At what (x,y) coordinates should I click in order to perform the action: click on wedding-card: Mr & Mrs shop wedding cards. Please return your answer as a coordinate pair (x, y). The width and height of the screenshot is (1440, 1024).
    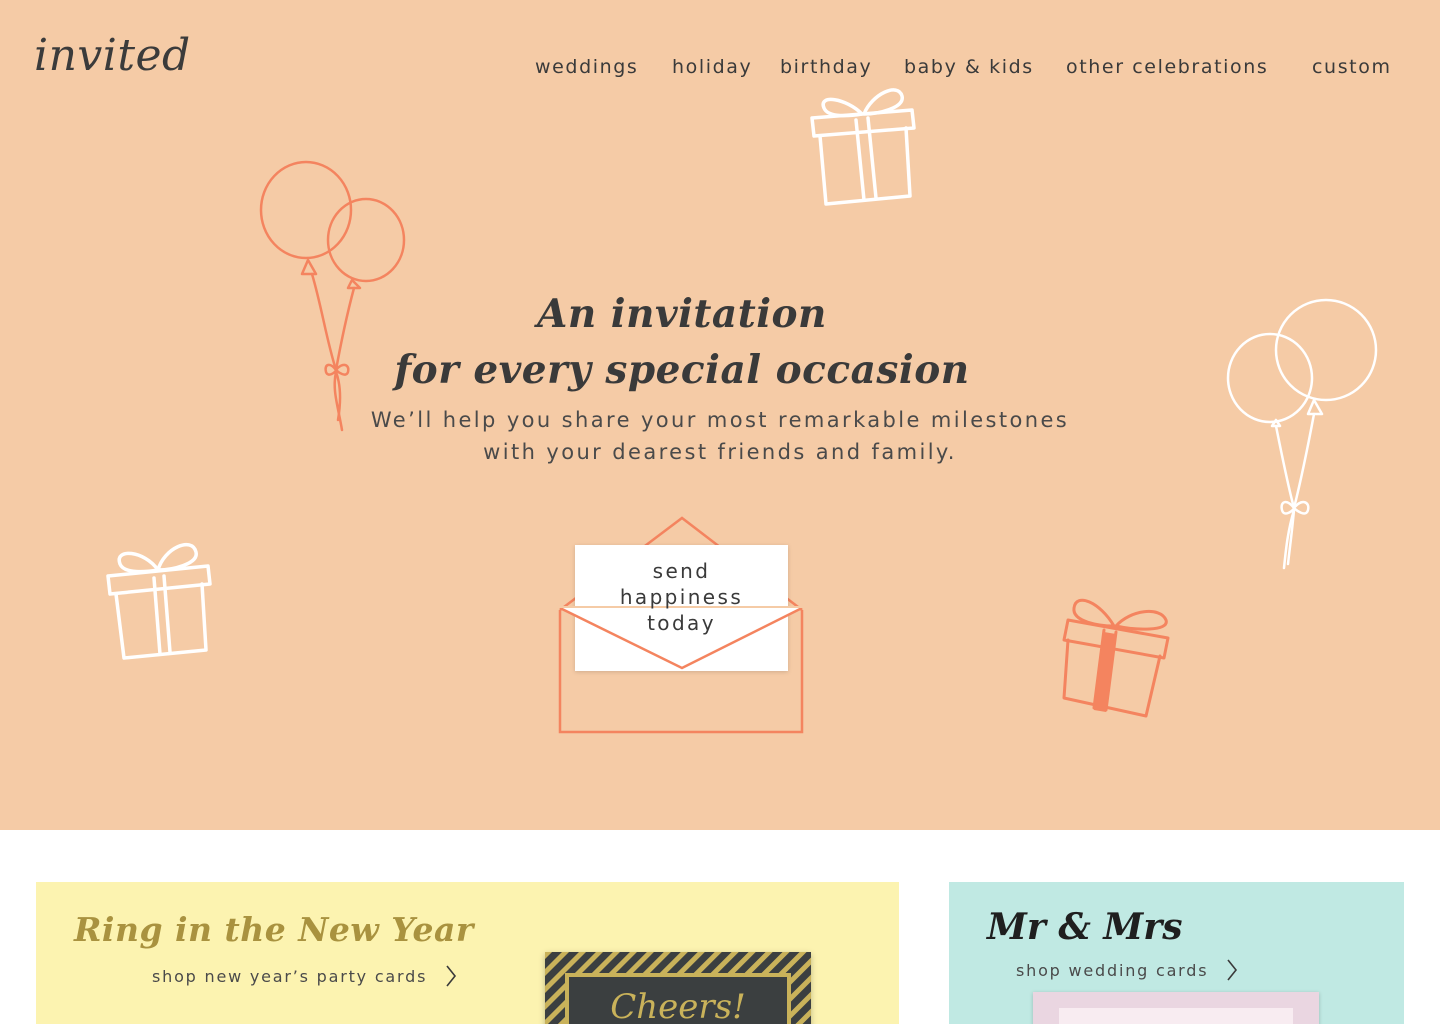
    Looking at the image, I should click on (1176, 953).